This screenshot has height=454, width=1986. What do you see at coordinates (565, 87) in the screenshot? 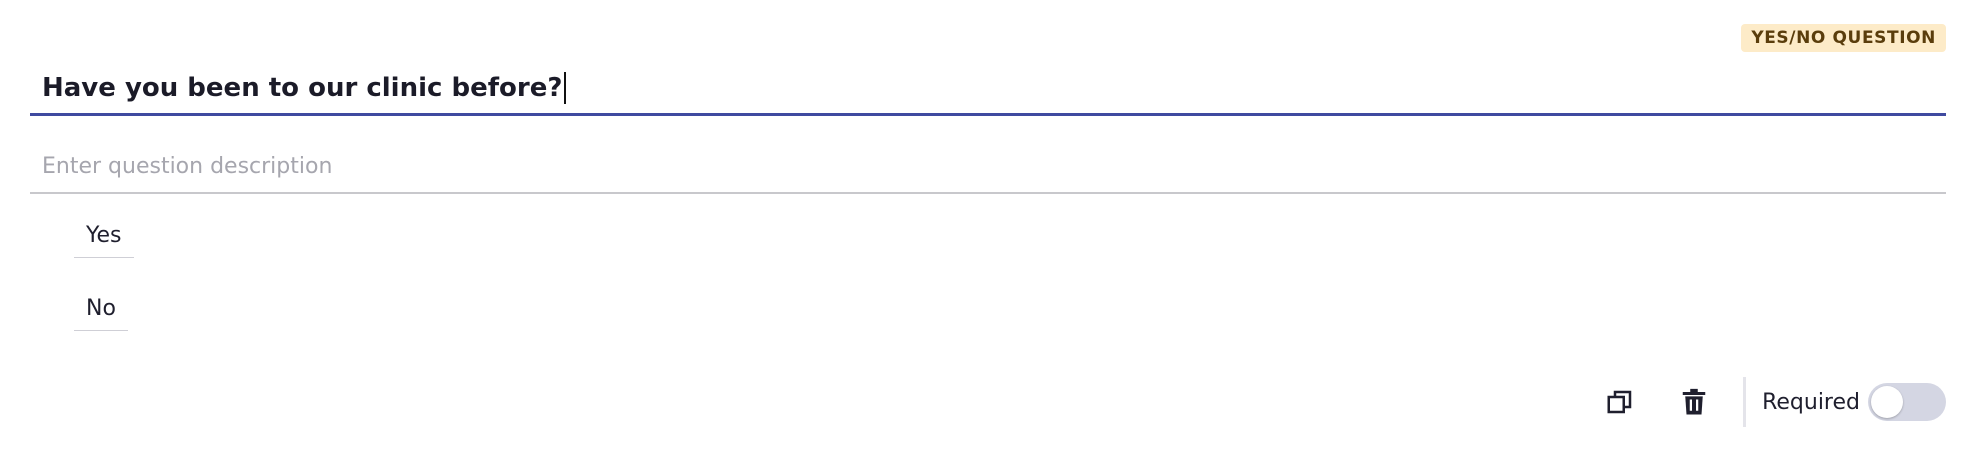
I see `text-cursor` at bounding box center [565, 87].